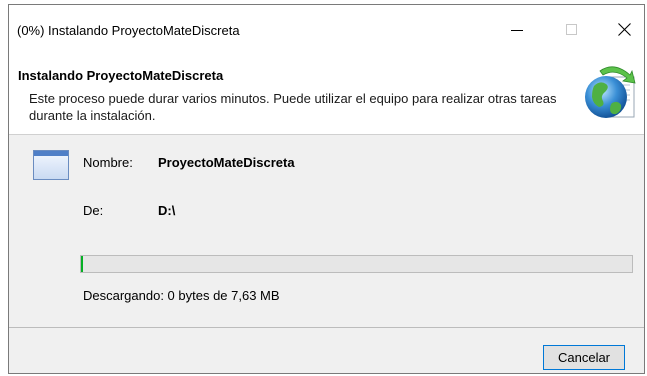 The width and height of the screenshot is (647, 376). Describe the element at coordinates (584, 357) in the screenshot. I see `cancel-button: Cancelar` at that location.